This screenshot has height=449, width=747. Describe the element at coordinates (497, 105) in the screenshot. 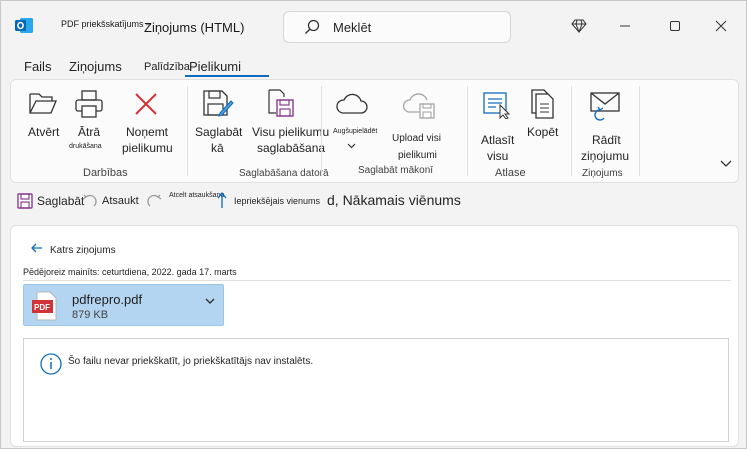

I see `select-all-icon` at that location.